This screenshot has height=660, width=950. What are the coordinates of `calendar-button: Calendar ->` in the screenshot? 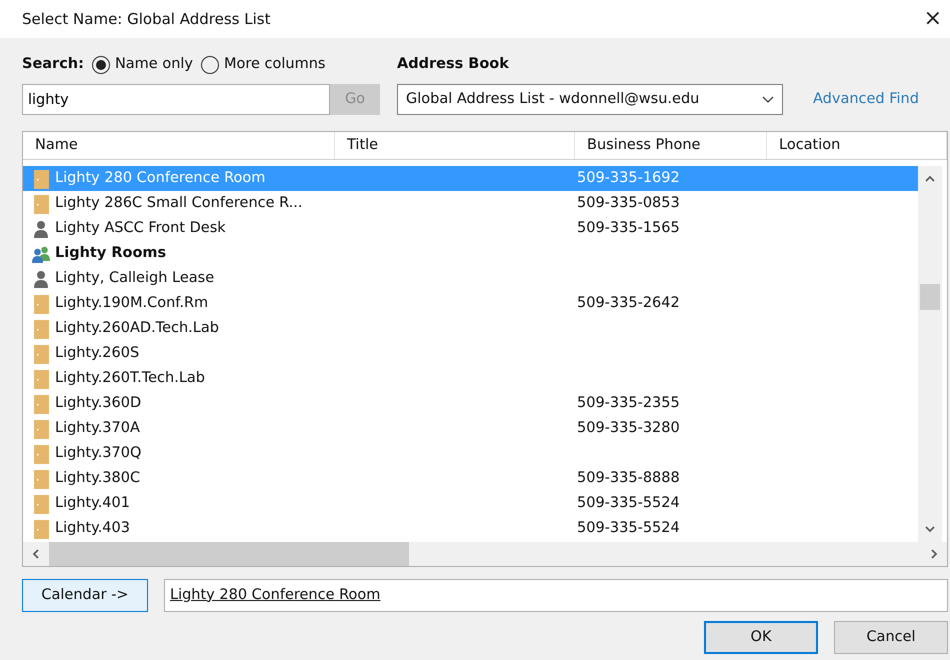 It's located at (85, 595).